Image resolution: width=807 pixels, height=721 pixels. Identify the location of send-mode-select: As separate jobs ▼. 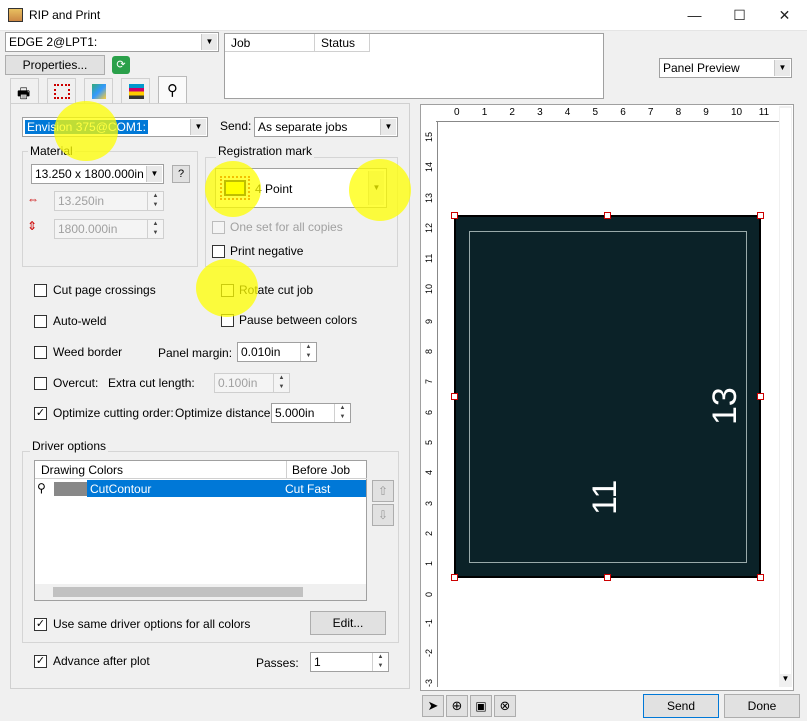
(326, 127).